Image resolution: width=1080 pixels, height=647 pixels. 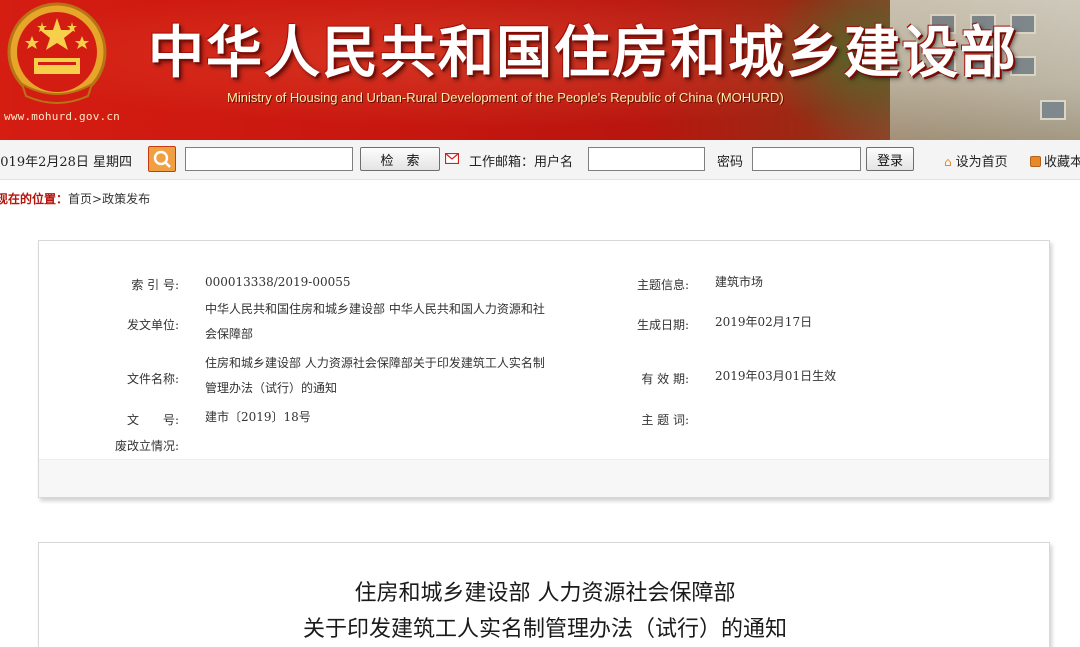 What do you see at coordinates (258, 417) in the screenshot?
I see `docno-value: 建市〔2019〕18号` at bounding box center [258, 417].